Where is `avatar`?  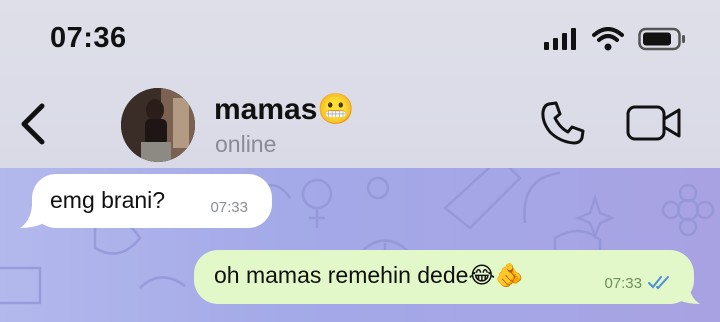
avatar is located at coordinates (158, 125).